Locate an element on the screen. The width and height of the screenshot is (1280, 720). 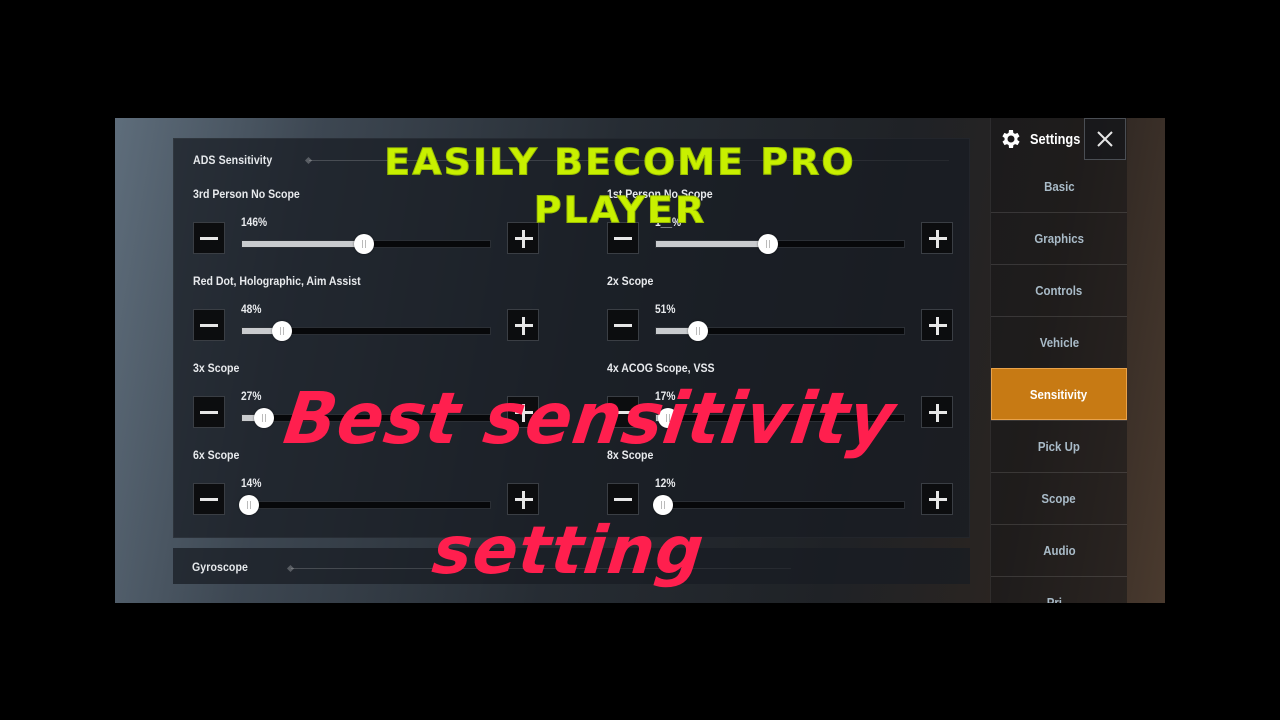
sidebar-item-label: Pick Up is located at coordinates (1059, 446).